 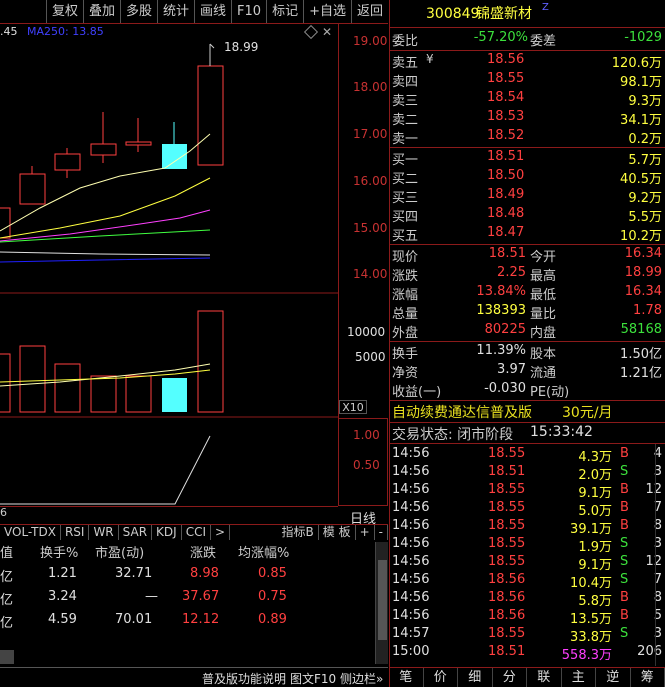 What do you see at coordinates (361, 678) in the screenshot?
I see `sidebar-toggle: 侧边栏»` at bounding box center [361, 678].